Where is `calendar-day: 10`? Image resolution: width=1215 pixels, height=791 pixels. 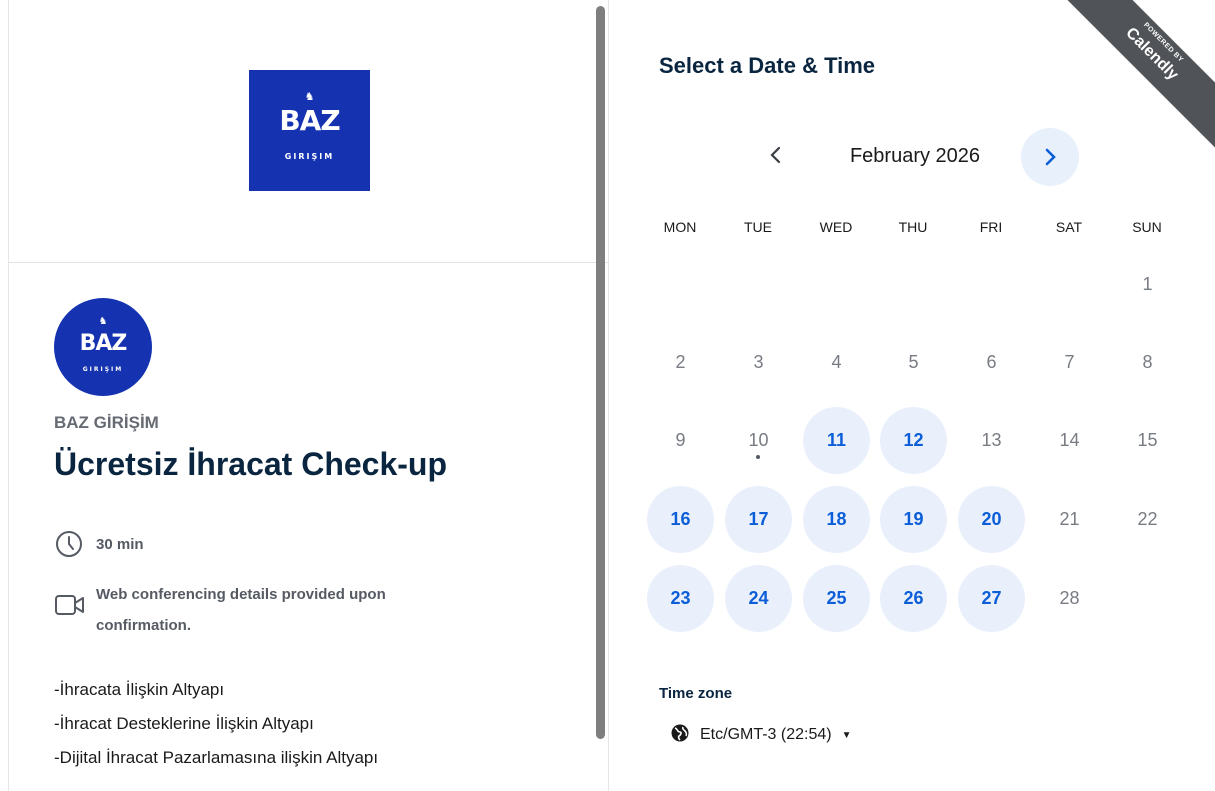 calendar-day: 10 is located at coordinates (758, 440).